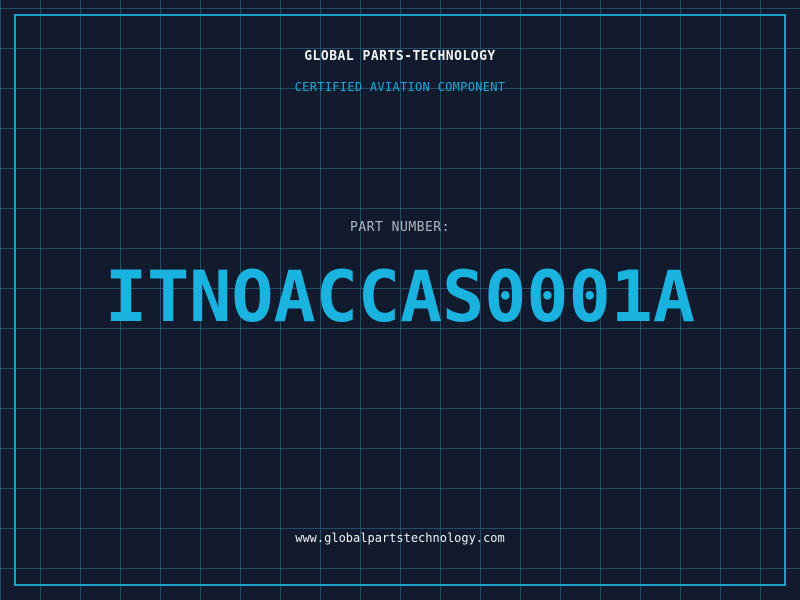 The width and height of the screenshot is (800, 600). What do you see at coordinates (399, 297) in the screenshot?
I see `part-number-value: ITNOACCAS0001A` at bounding box center [399, 297].